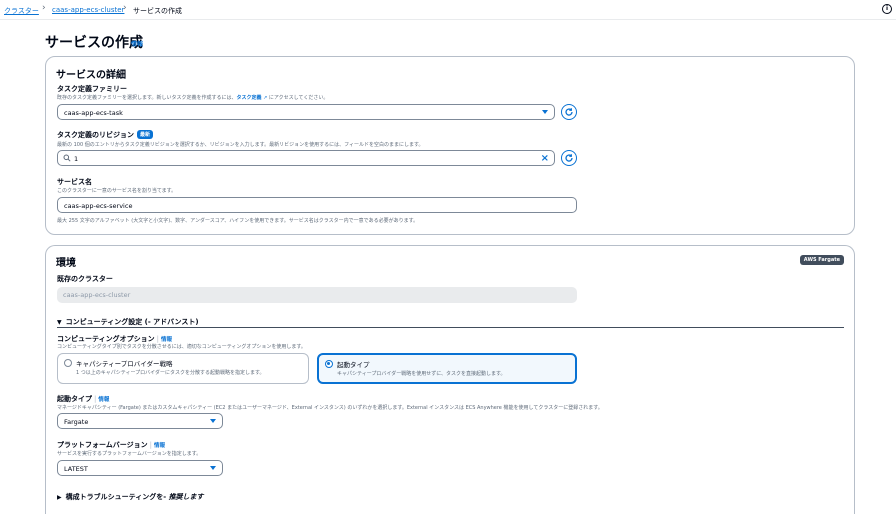 The image size is (896, 514). I want to click on latest-badge: 最新, so click(145, 134).